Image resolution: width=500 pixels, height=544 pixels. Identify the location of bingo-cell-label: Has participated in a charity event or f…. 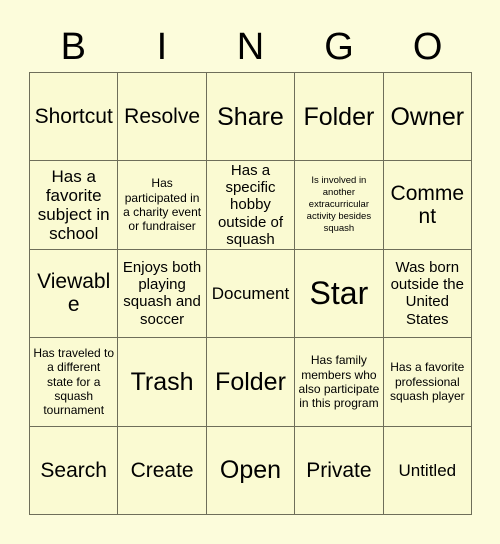
(162, 205).